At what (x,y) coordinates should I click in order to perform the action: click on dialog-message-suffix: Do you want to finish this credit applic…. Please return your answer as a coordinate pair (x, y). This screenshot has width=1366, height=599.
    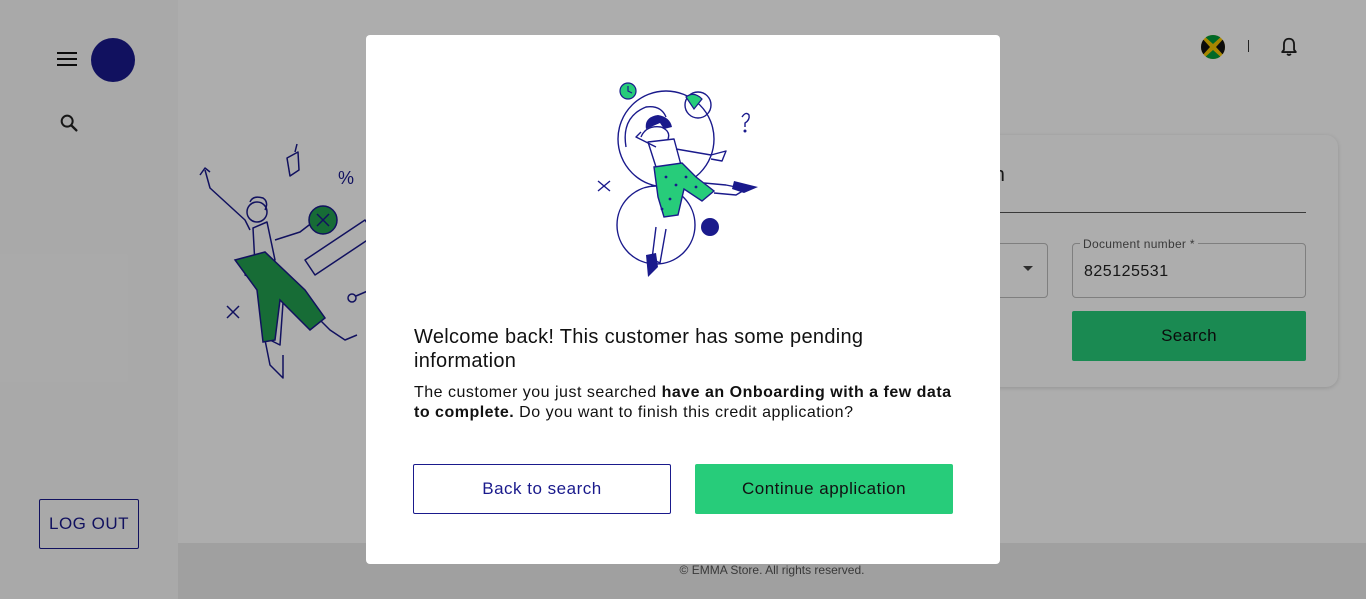
    Looking at the image, I should click on (684, 412).